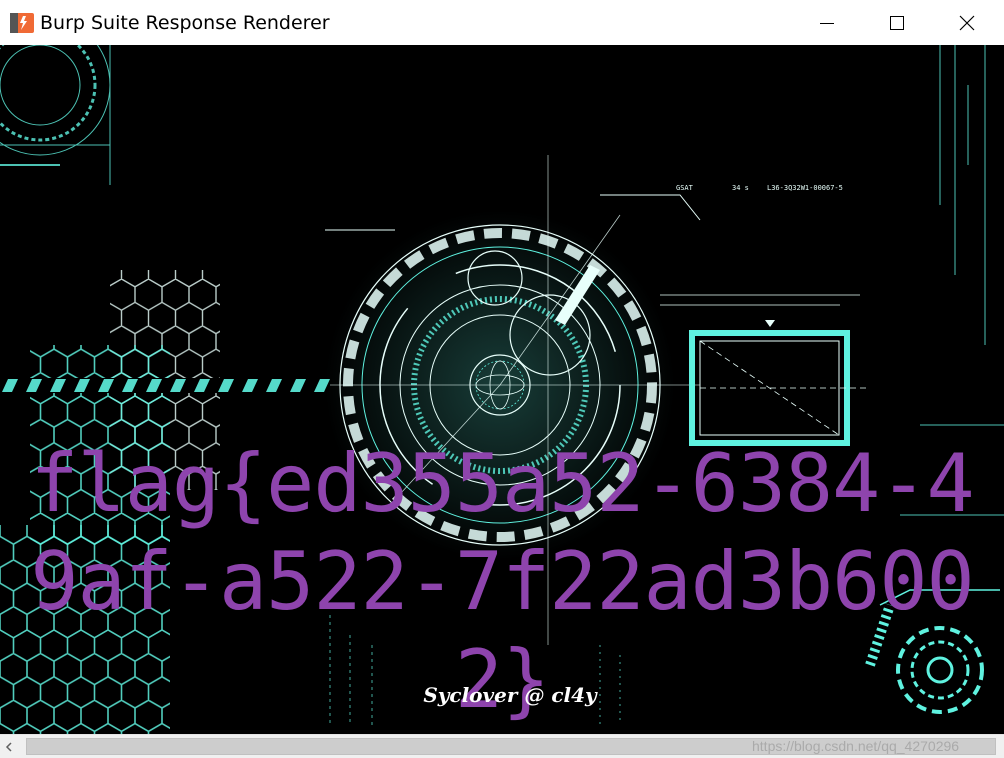 The height and width of the screenshot is (758, 1004). What do you see at coordinates (502, 746) in the screenshot?
I see `horizontal-scrollbar: https://blog.csdn.net/qq_4270296` at bounding box center [502, 746].